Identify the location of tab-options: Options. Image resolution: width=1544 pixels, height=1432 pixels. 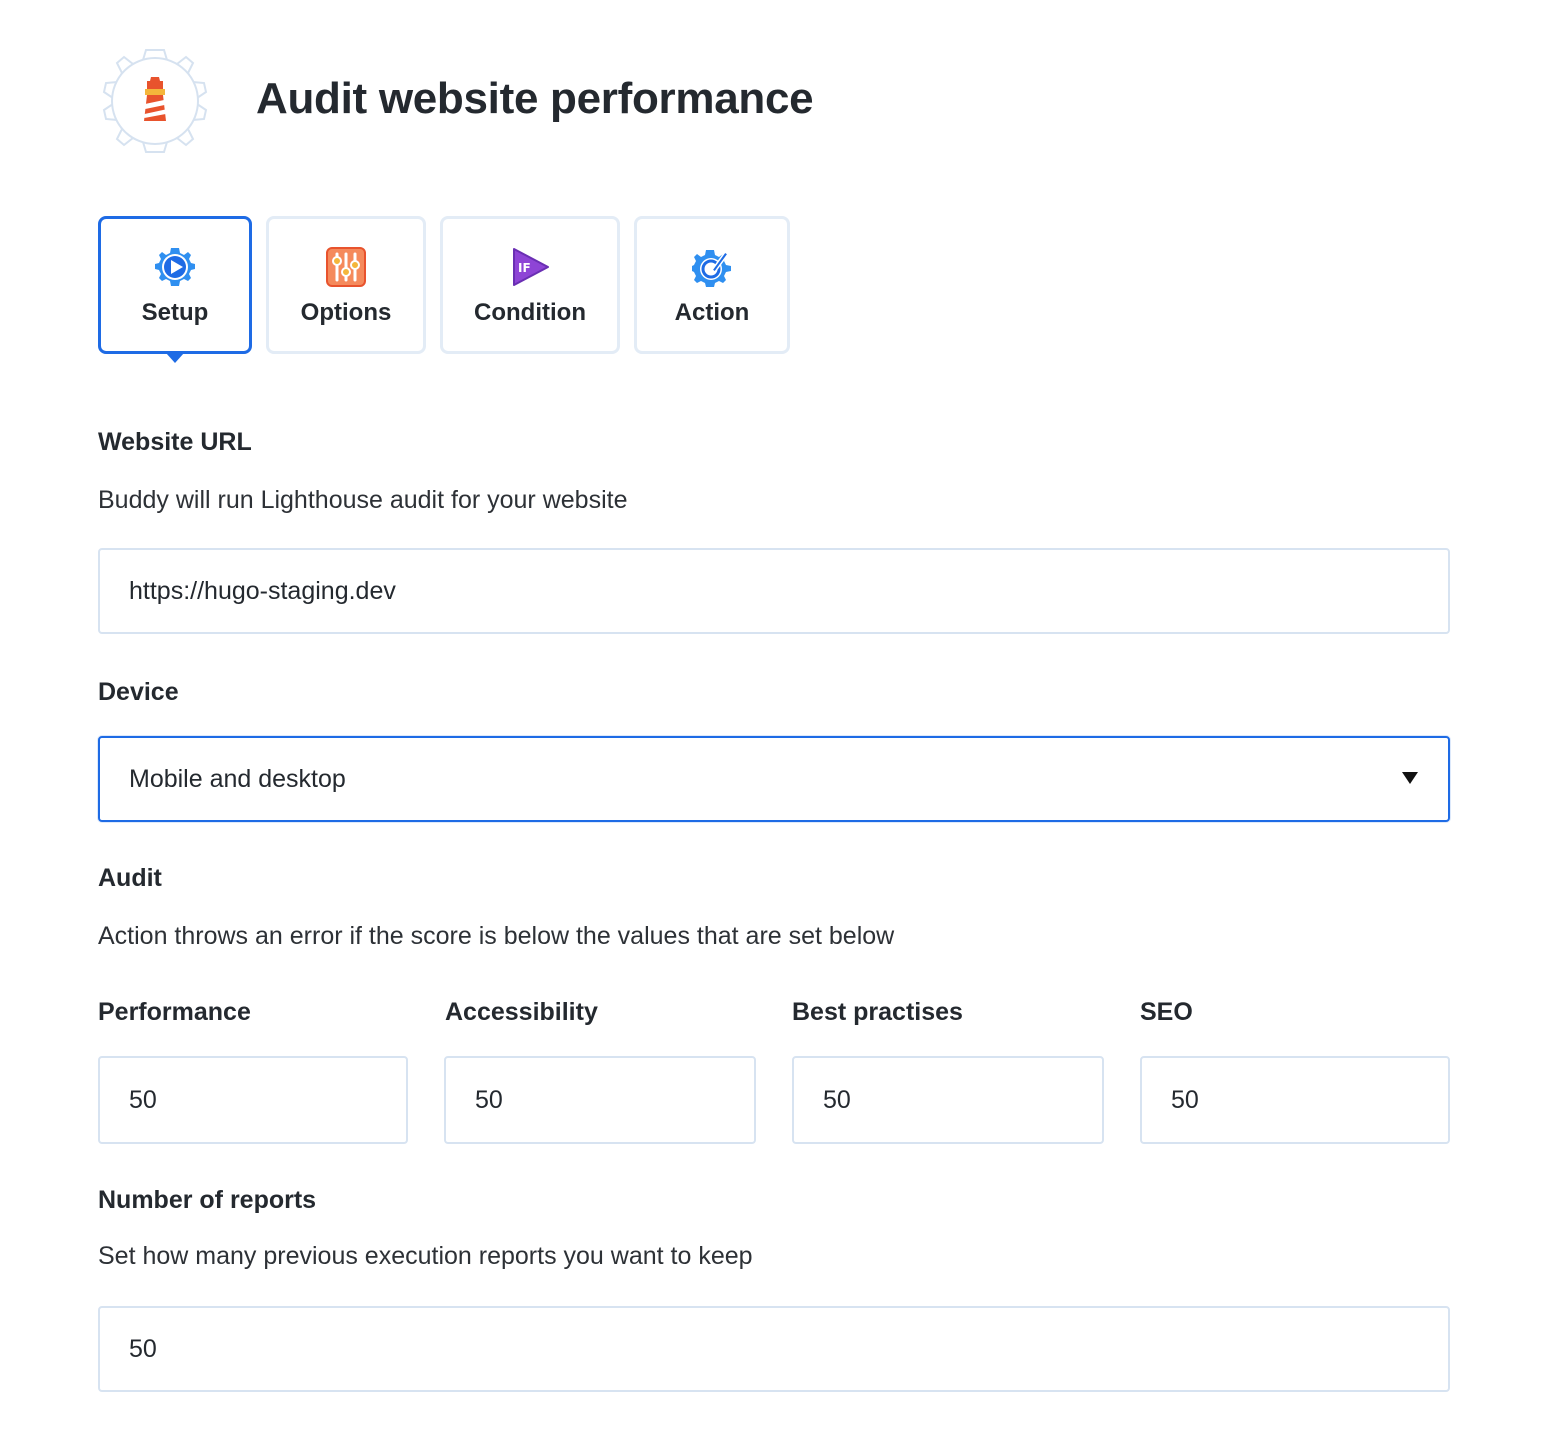
(346, 285).